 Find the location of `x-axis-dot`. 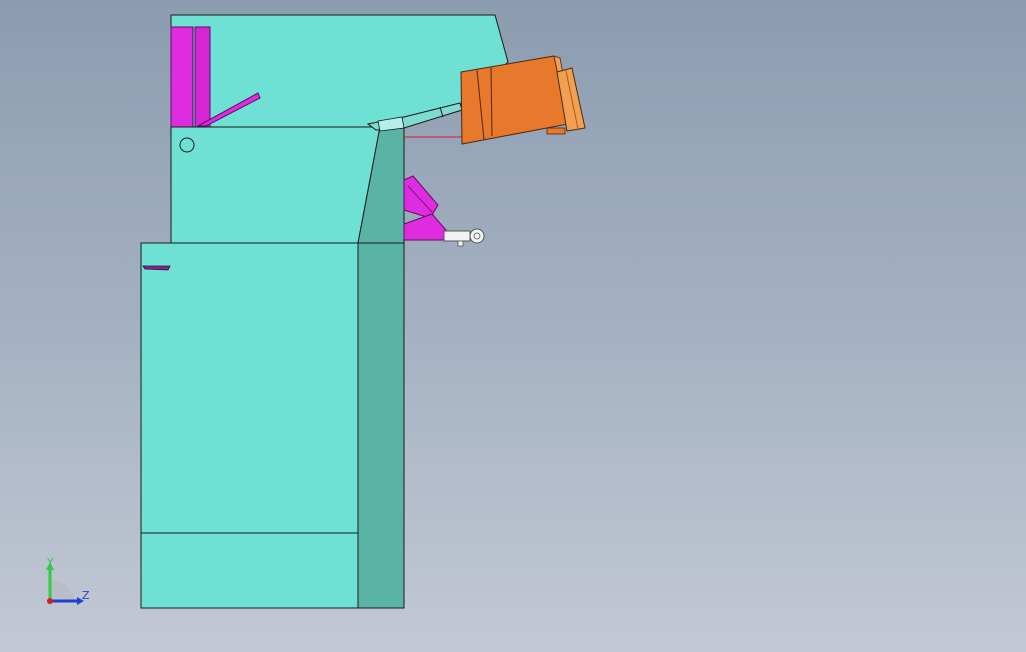

x-axis-dot is located at coordinates (50, 601).